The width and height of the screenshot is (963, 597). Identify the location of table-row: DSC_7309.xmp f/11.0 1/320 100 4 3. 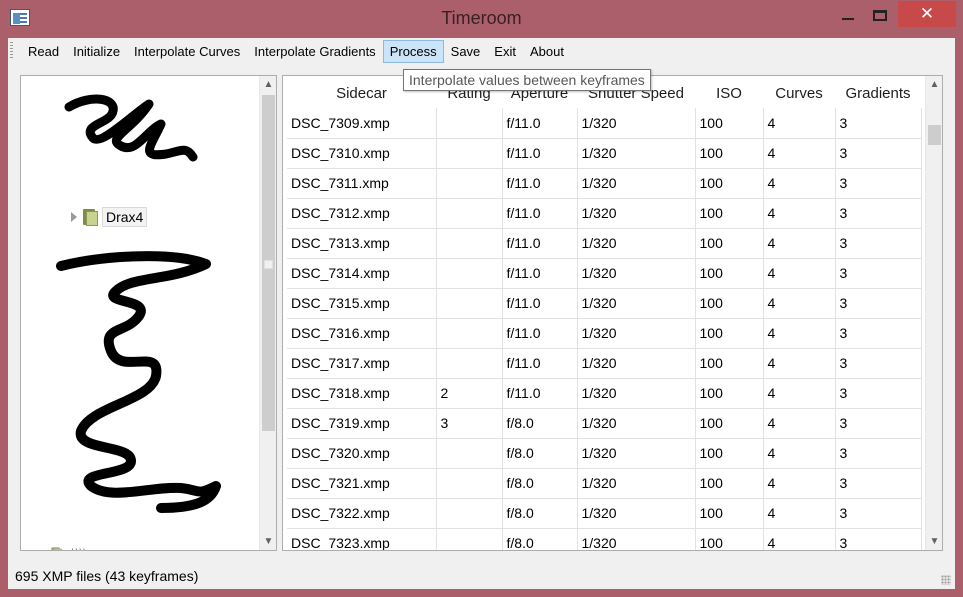
(604, 123).